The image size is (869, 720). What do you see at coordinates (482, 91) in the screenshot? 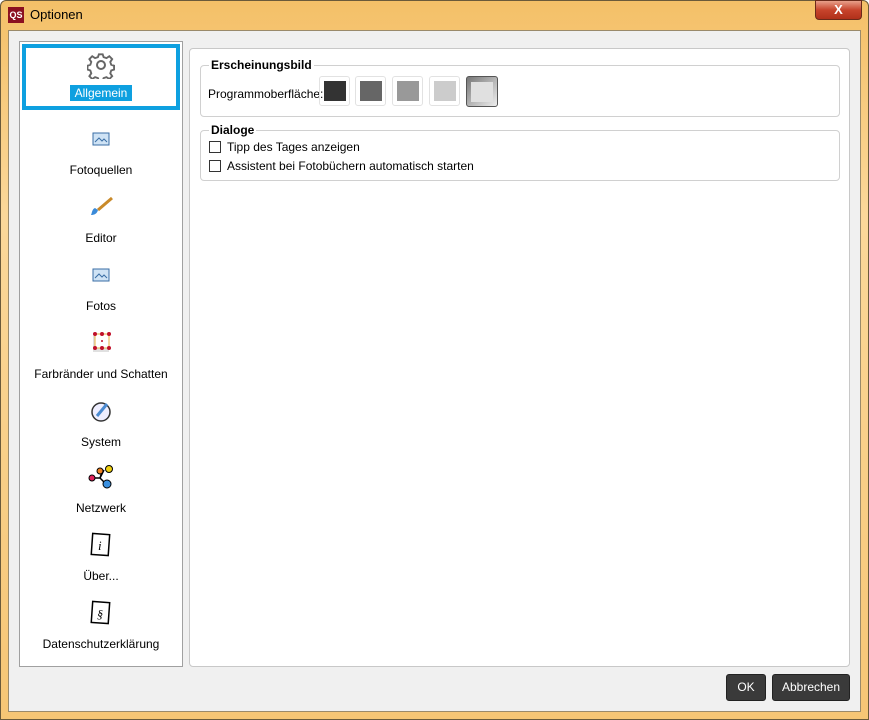
I see `theme-swatch-lightest-selected` at bounding box center [482, 91].